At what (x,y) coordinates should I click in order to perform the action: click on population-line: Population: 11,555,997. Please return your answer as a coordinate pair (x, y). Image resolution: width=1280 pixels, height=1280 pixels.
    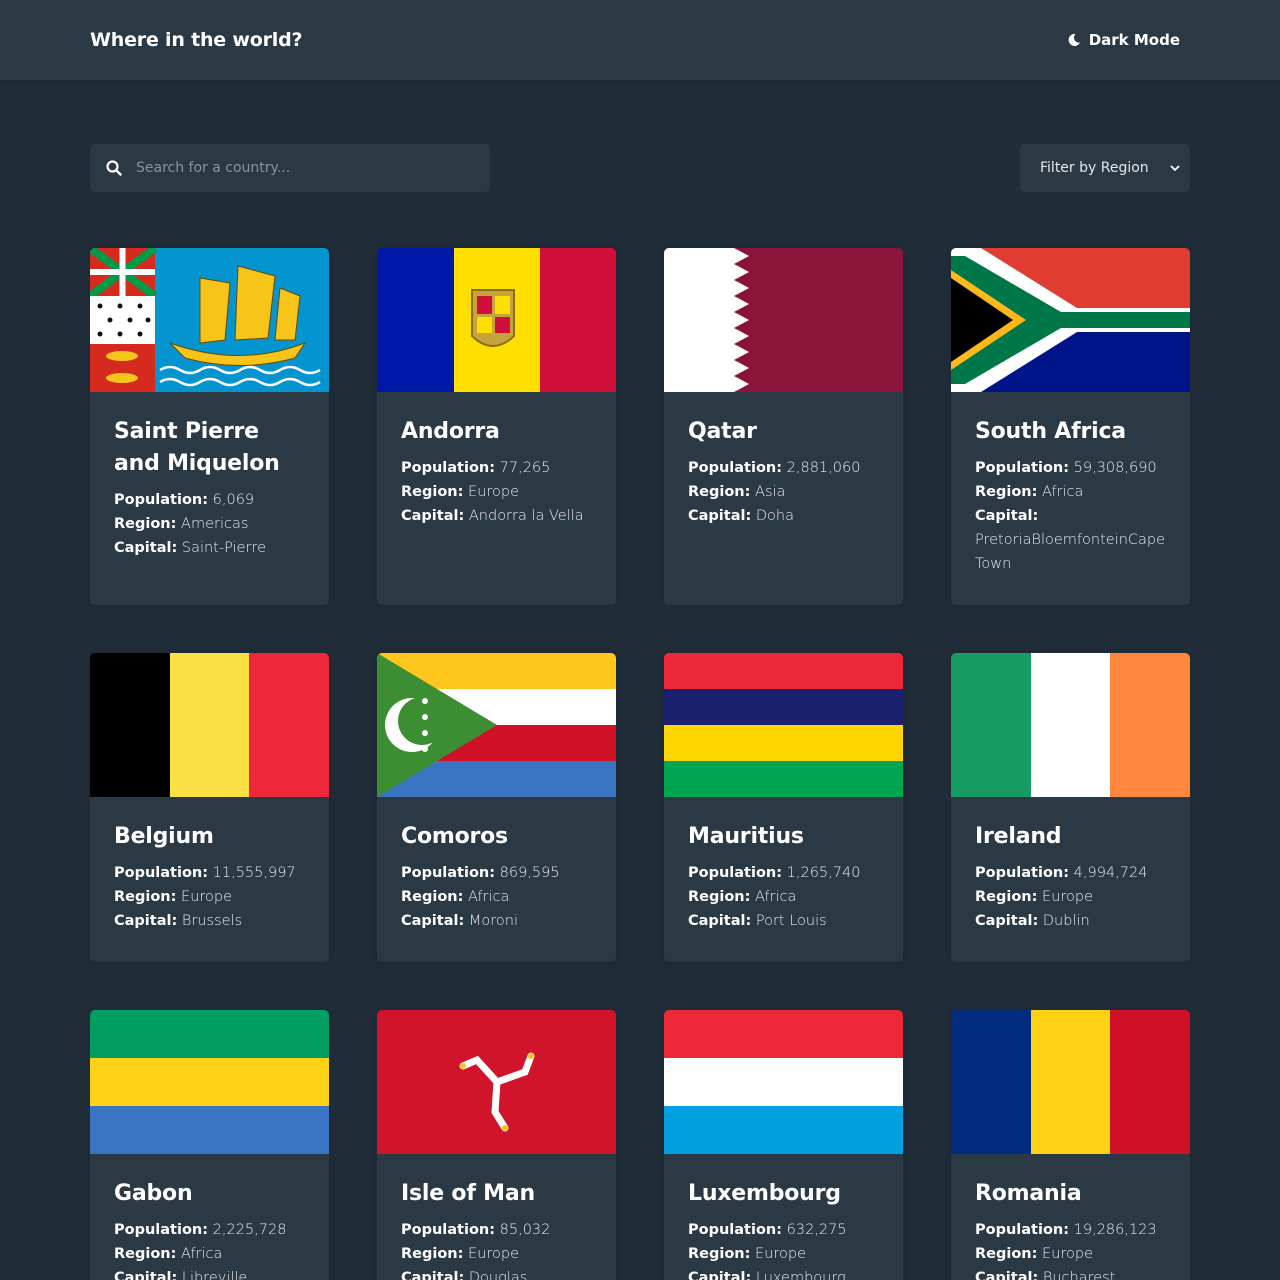
    Looking at the image, I should click on (209, 873).